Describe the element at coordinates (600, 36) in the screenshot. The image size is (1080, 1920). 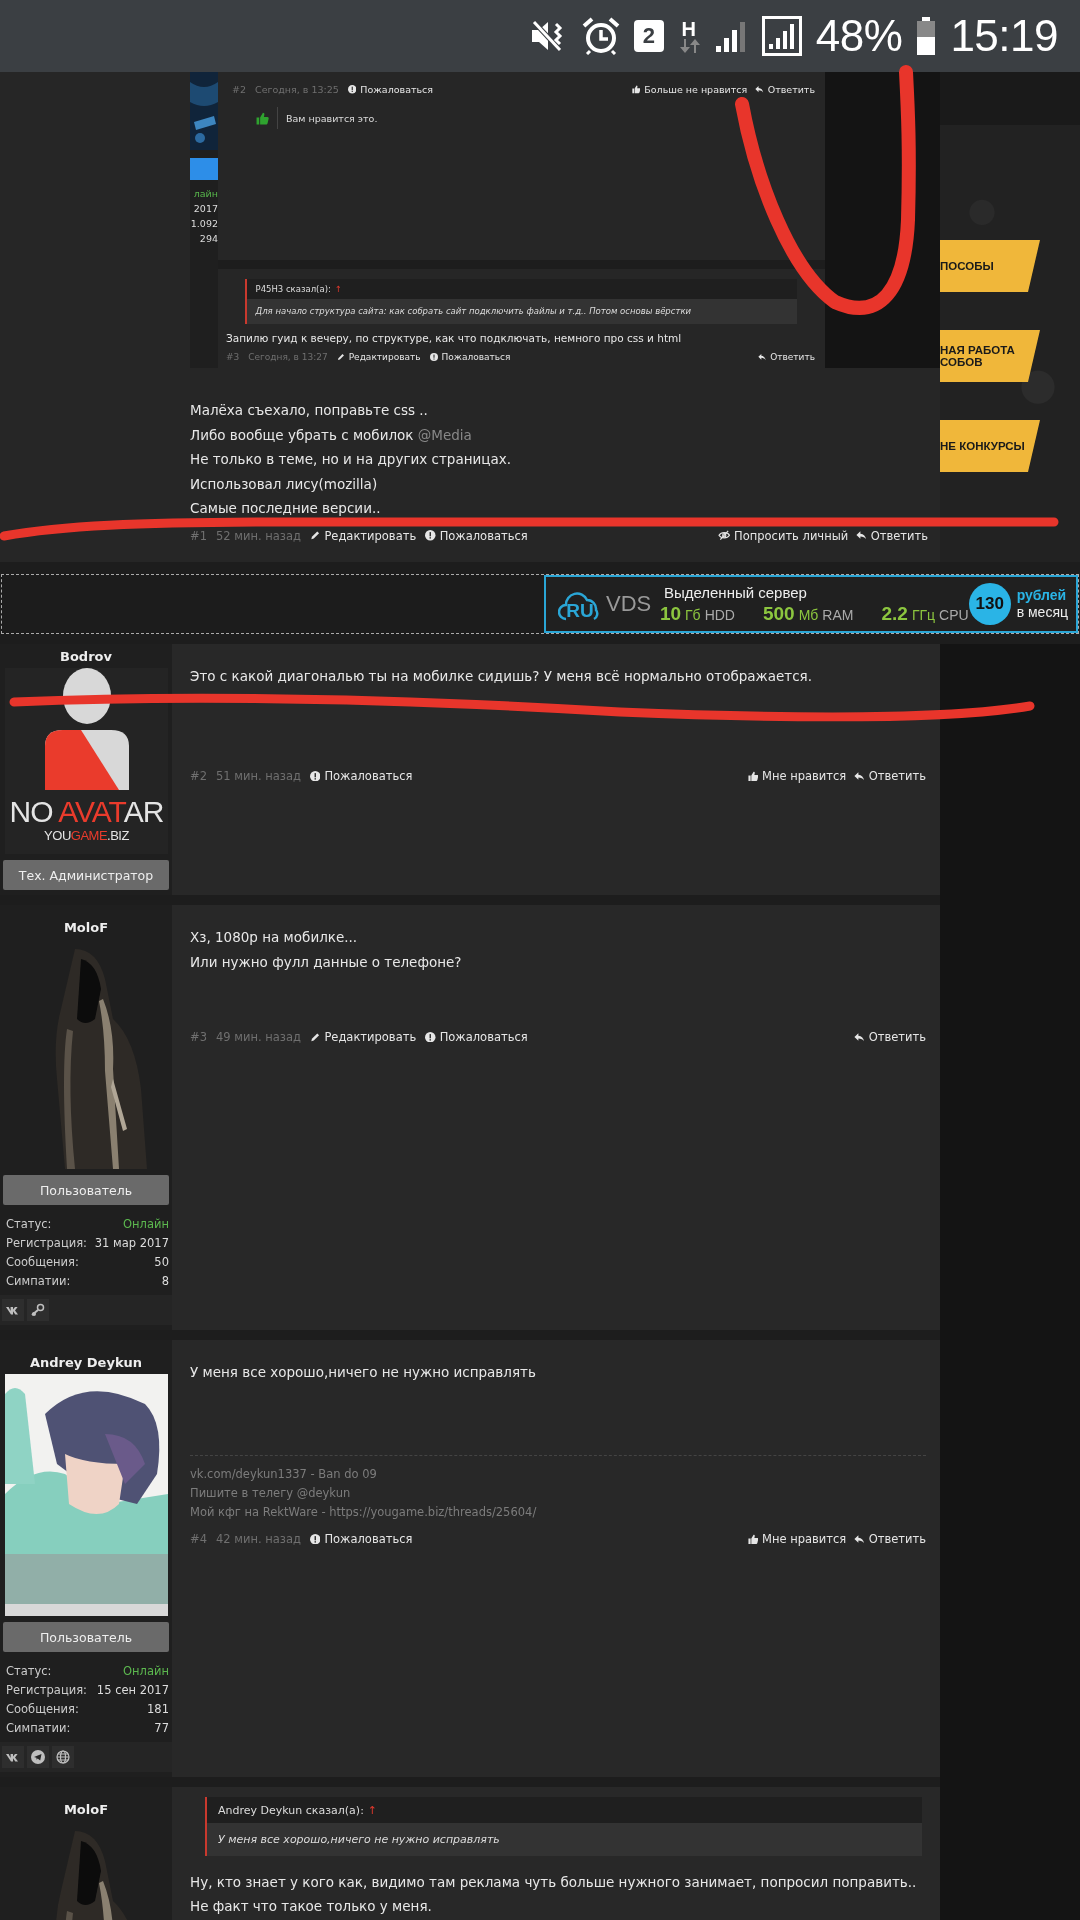
I see `alarm-clock-icon` at that location.